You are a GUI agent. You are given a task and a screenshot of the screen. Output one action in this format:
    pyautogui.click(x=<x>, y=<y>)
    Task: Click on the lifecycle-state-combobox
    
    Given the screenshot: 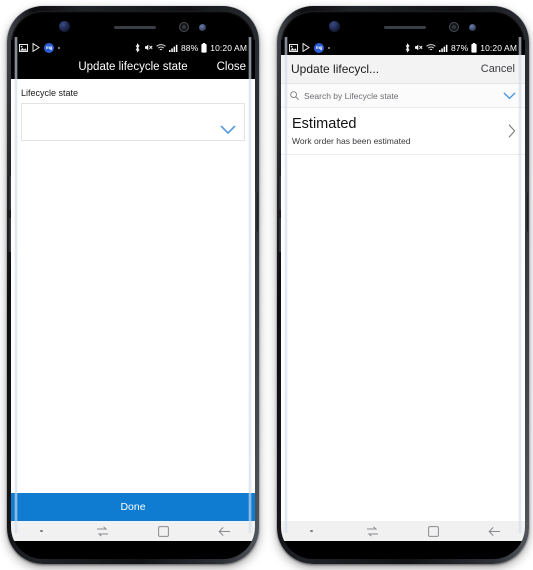 What is the action you would take?
    pyautogui.click(x=133, y=122)
    